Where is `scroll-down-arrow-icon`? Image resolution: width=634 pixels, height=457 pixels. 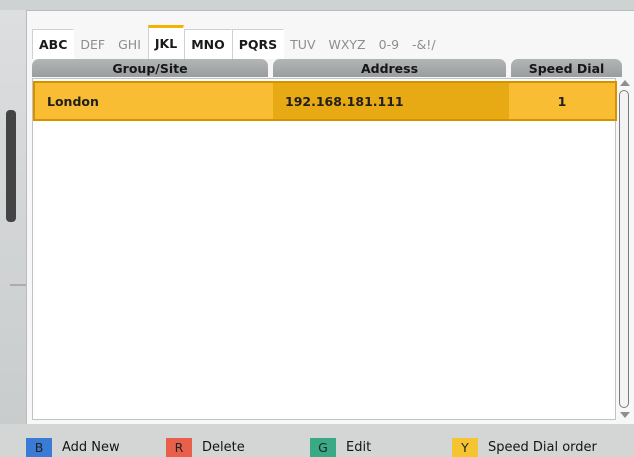
scroll-down-arrow-icon is located at coordinates (625, 415).